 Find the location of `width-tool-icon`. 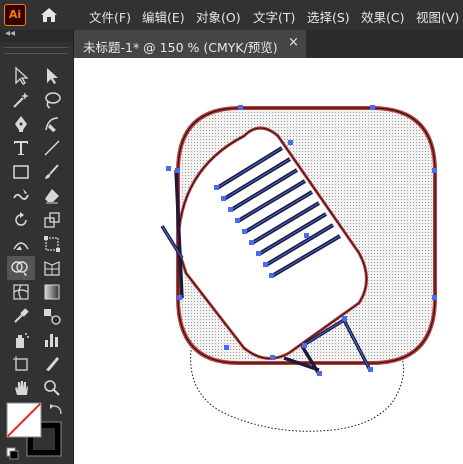

width-tool-icon is located at coordinates (21, 243).